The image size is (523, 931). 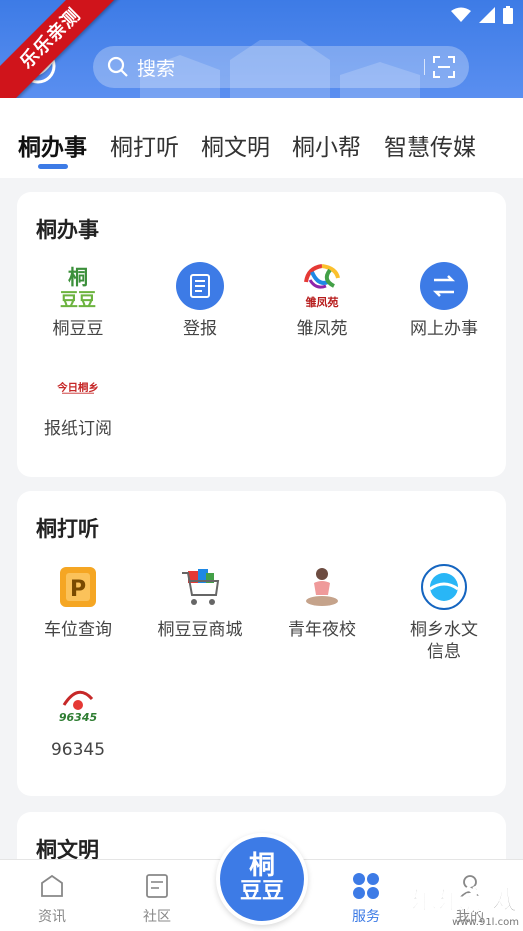 What do you see at coordinates (67, 230) in the screenshot?
I see `section-title: 桐办事` at bounding box center [67, 230].